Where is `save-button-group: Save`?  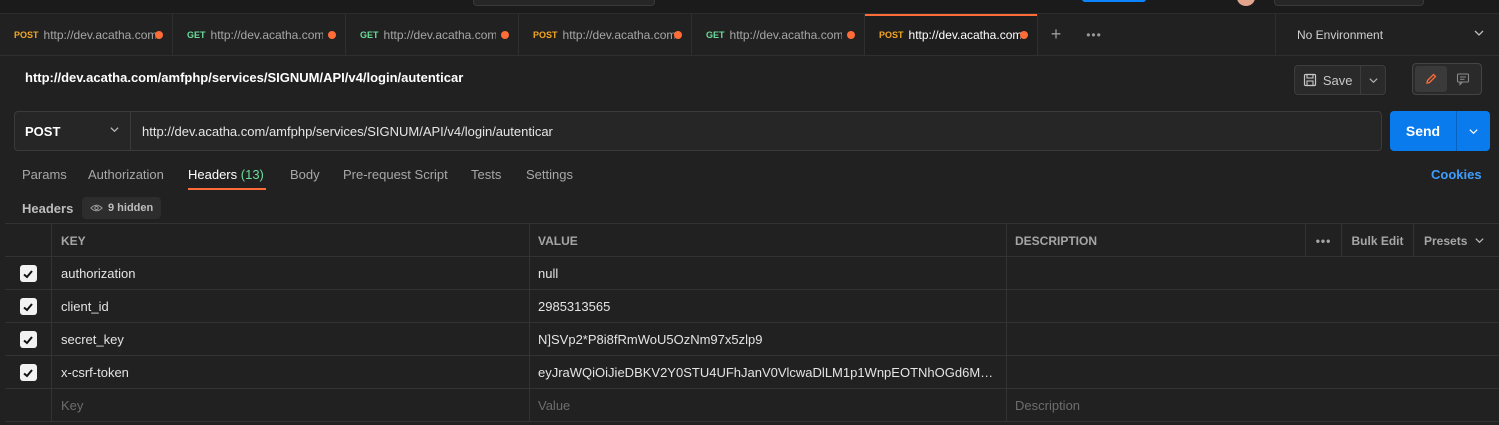 save-button-group: Save is located at coordinates (1340, 80).